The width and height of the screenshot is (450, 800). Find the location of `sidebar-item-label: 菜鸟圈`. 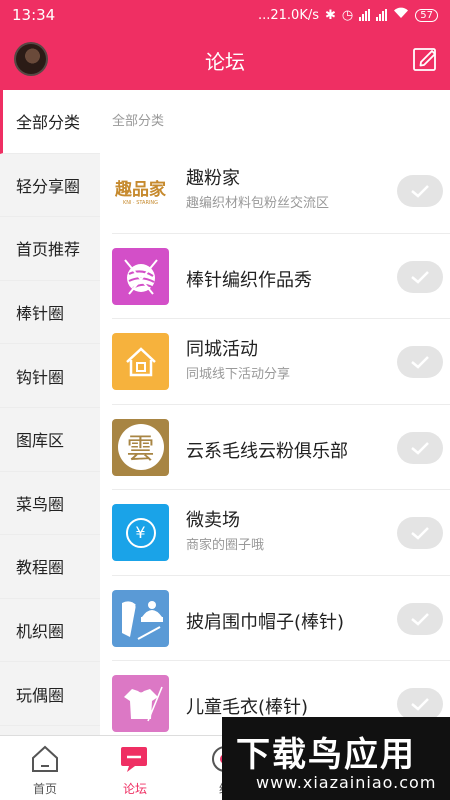

sidebar-item-label: 菜鸟圈 is located at coordinates (40, 504).